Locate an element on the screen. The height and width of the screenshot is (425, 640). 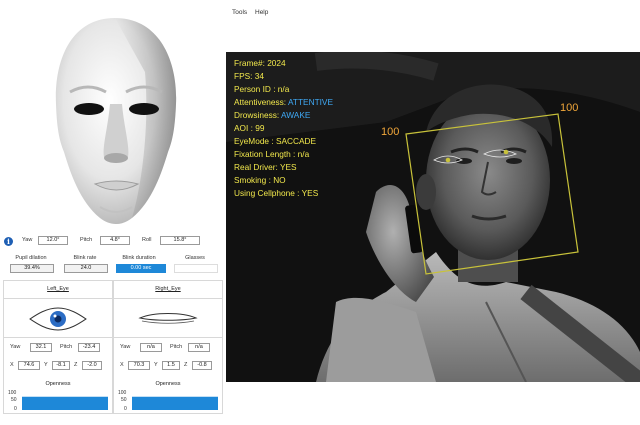
right-eye-openness-chart: 100 50 0 is located at coordinates (168, 400).